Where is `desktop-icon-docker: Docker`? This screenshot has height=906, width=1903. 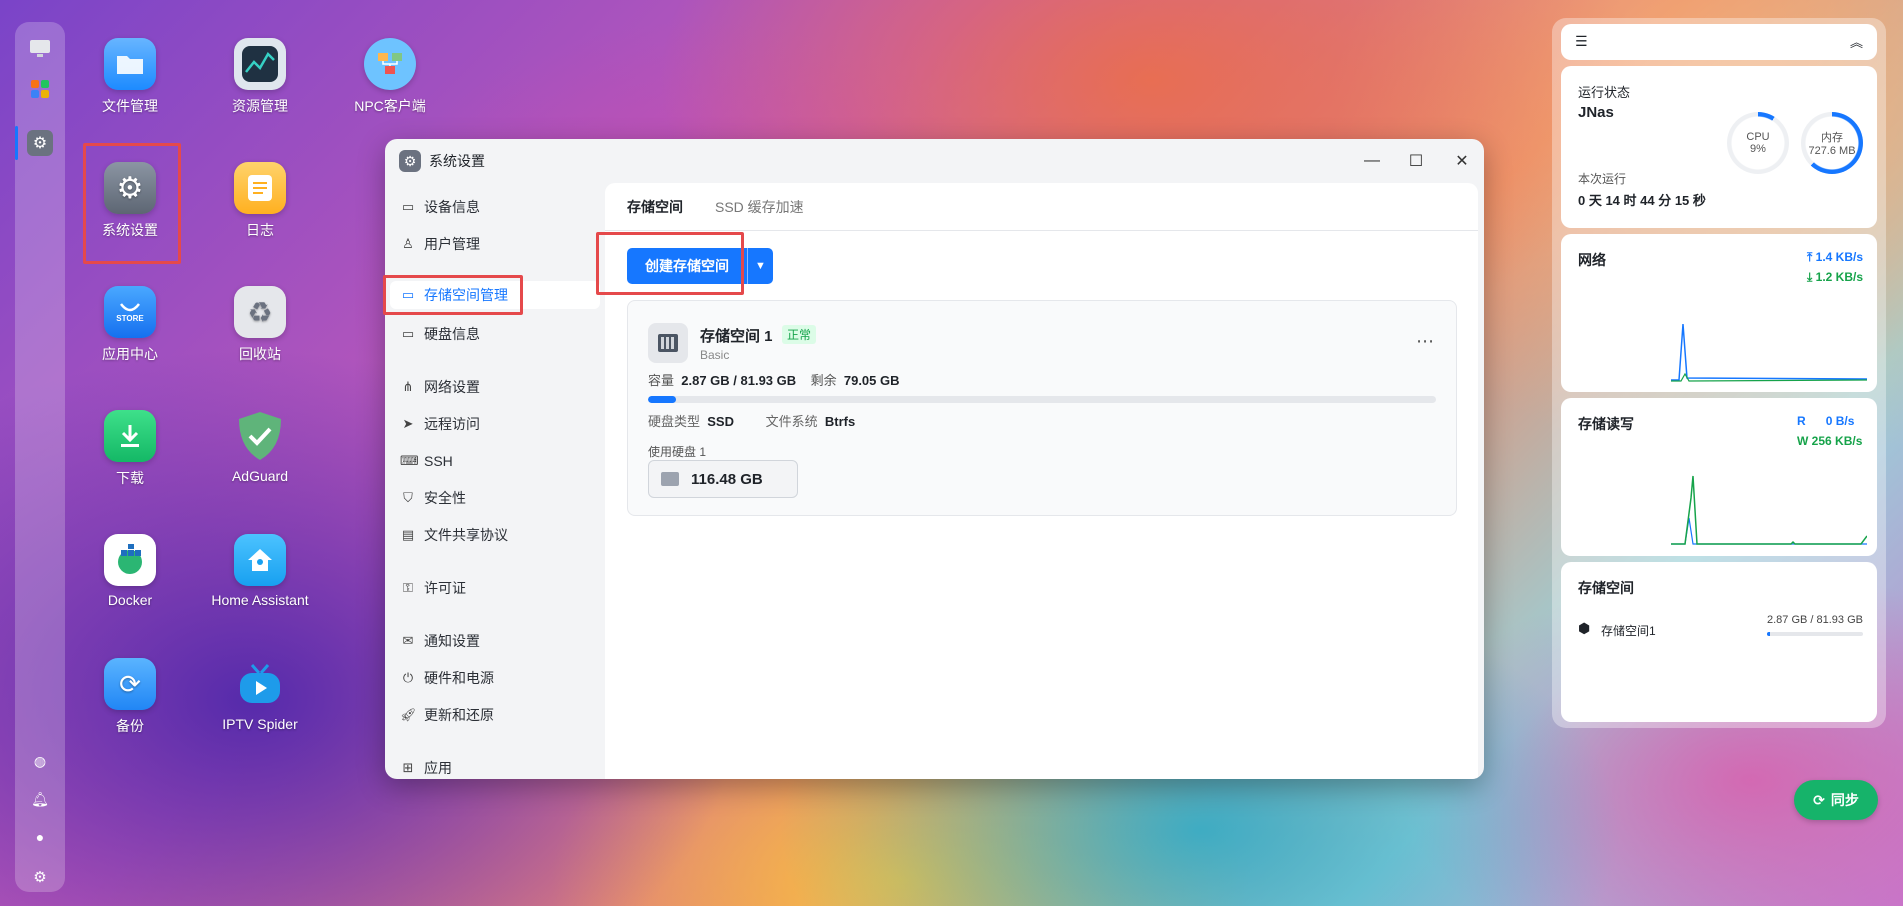
desktop-icon-docker: Docker is located at coordinates (130, 571).